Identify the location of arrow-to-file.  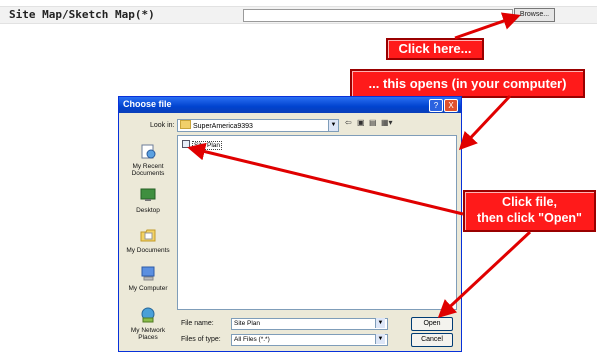
(325, 179).